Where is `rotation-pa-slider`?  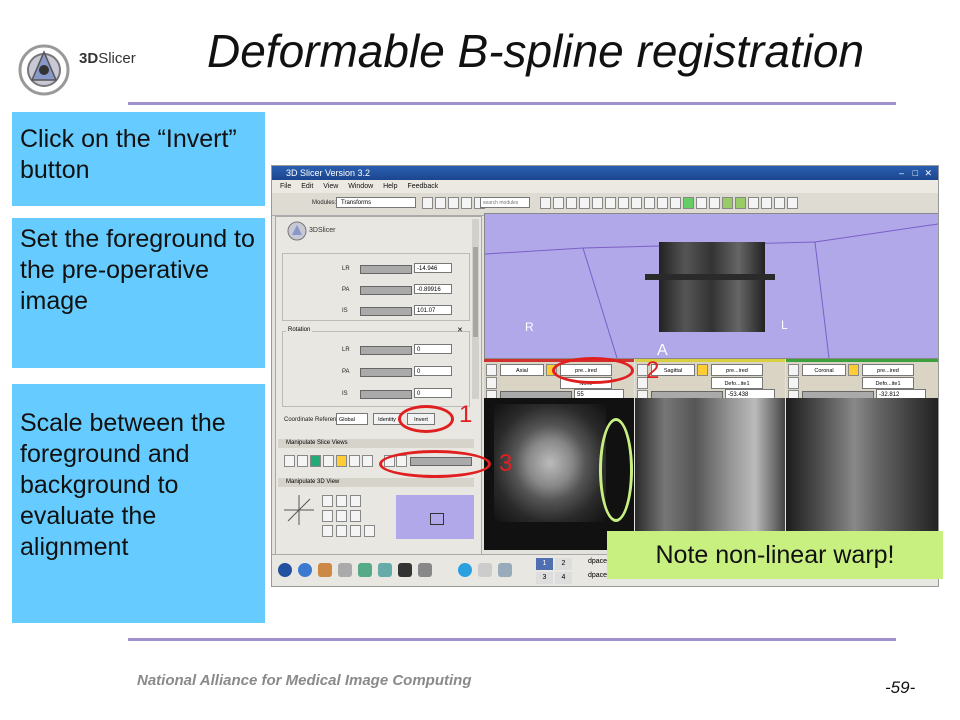
rotation-pa-slider is located at coordinates (386, 372).